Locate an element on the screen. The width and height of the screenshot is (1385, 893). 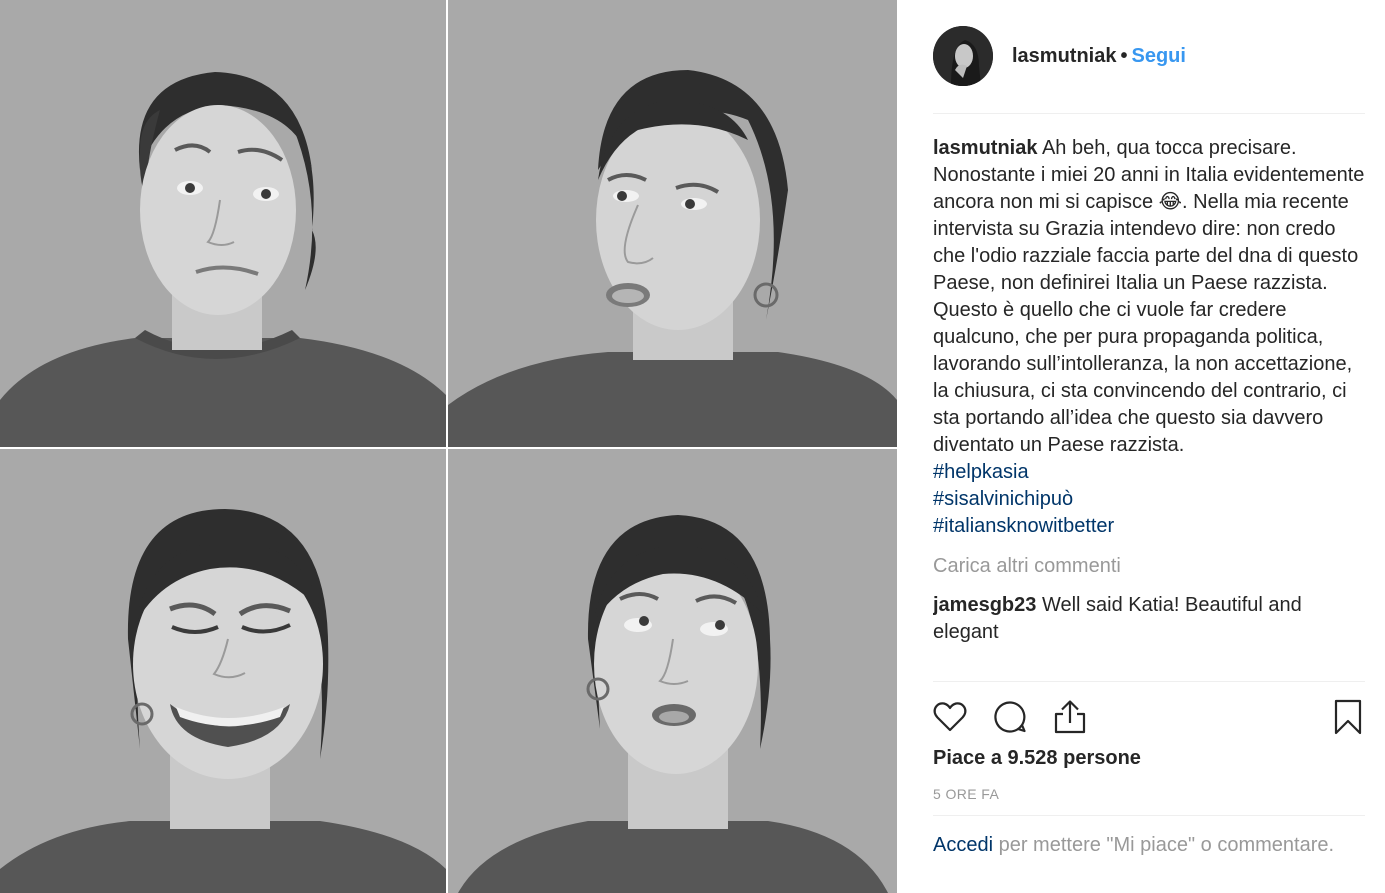
login-prompt-text: per mettere "Mi piace" o commentare. is located at coordinates (1164, 845).